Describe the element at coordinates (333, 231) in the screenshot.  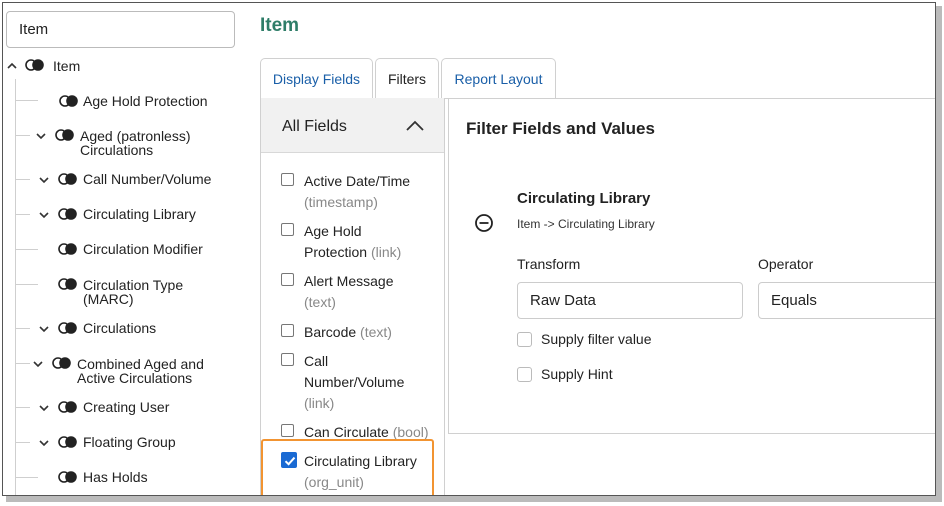
I see `field-label: Age Hold` at that location.